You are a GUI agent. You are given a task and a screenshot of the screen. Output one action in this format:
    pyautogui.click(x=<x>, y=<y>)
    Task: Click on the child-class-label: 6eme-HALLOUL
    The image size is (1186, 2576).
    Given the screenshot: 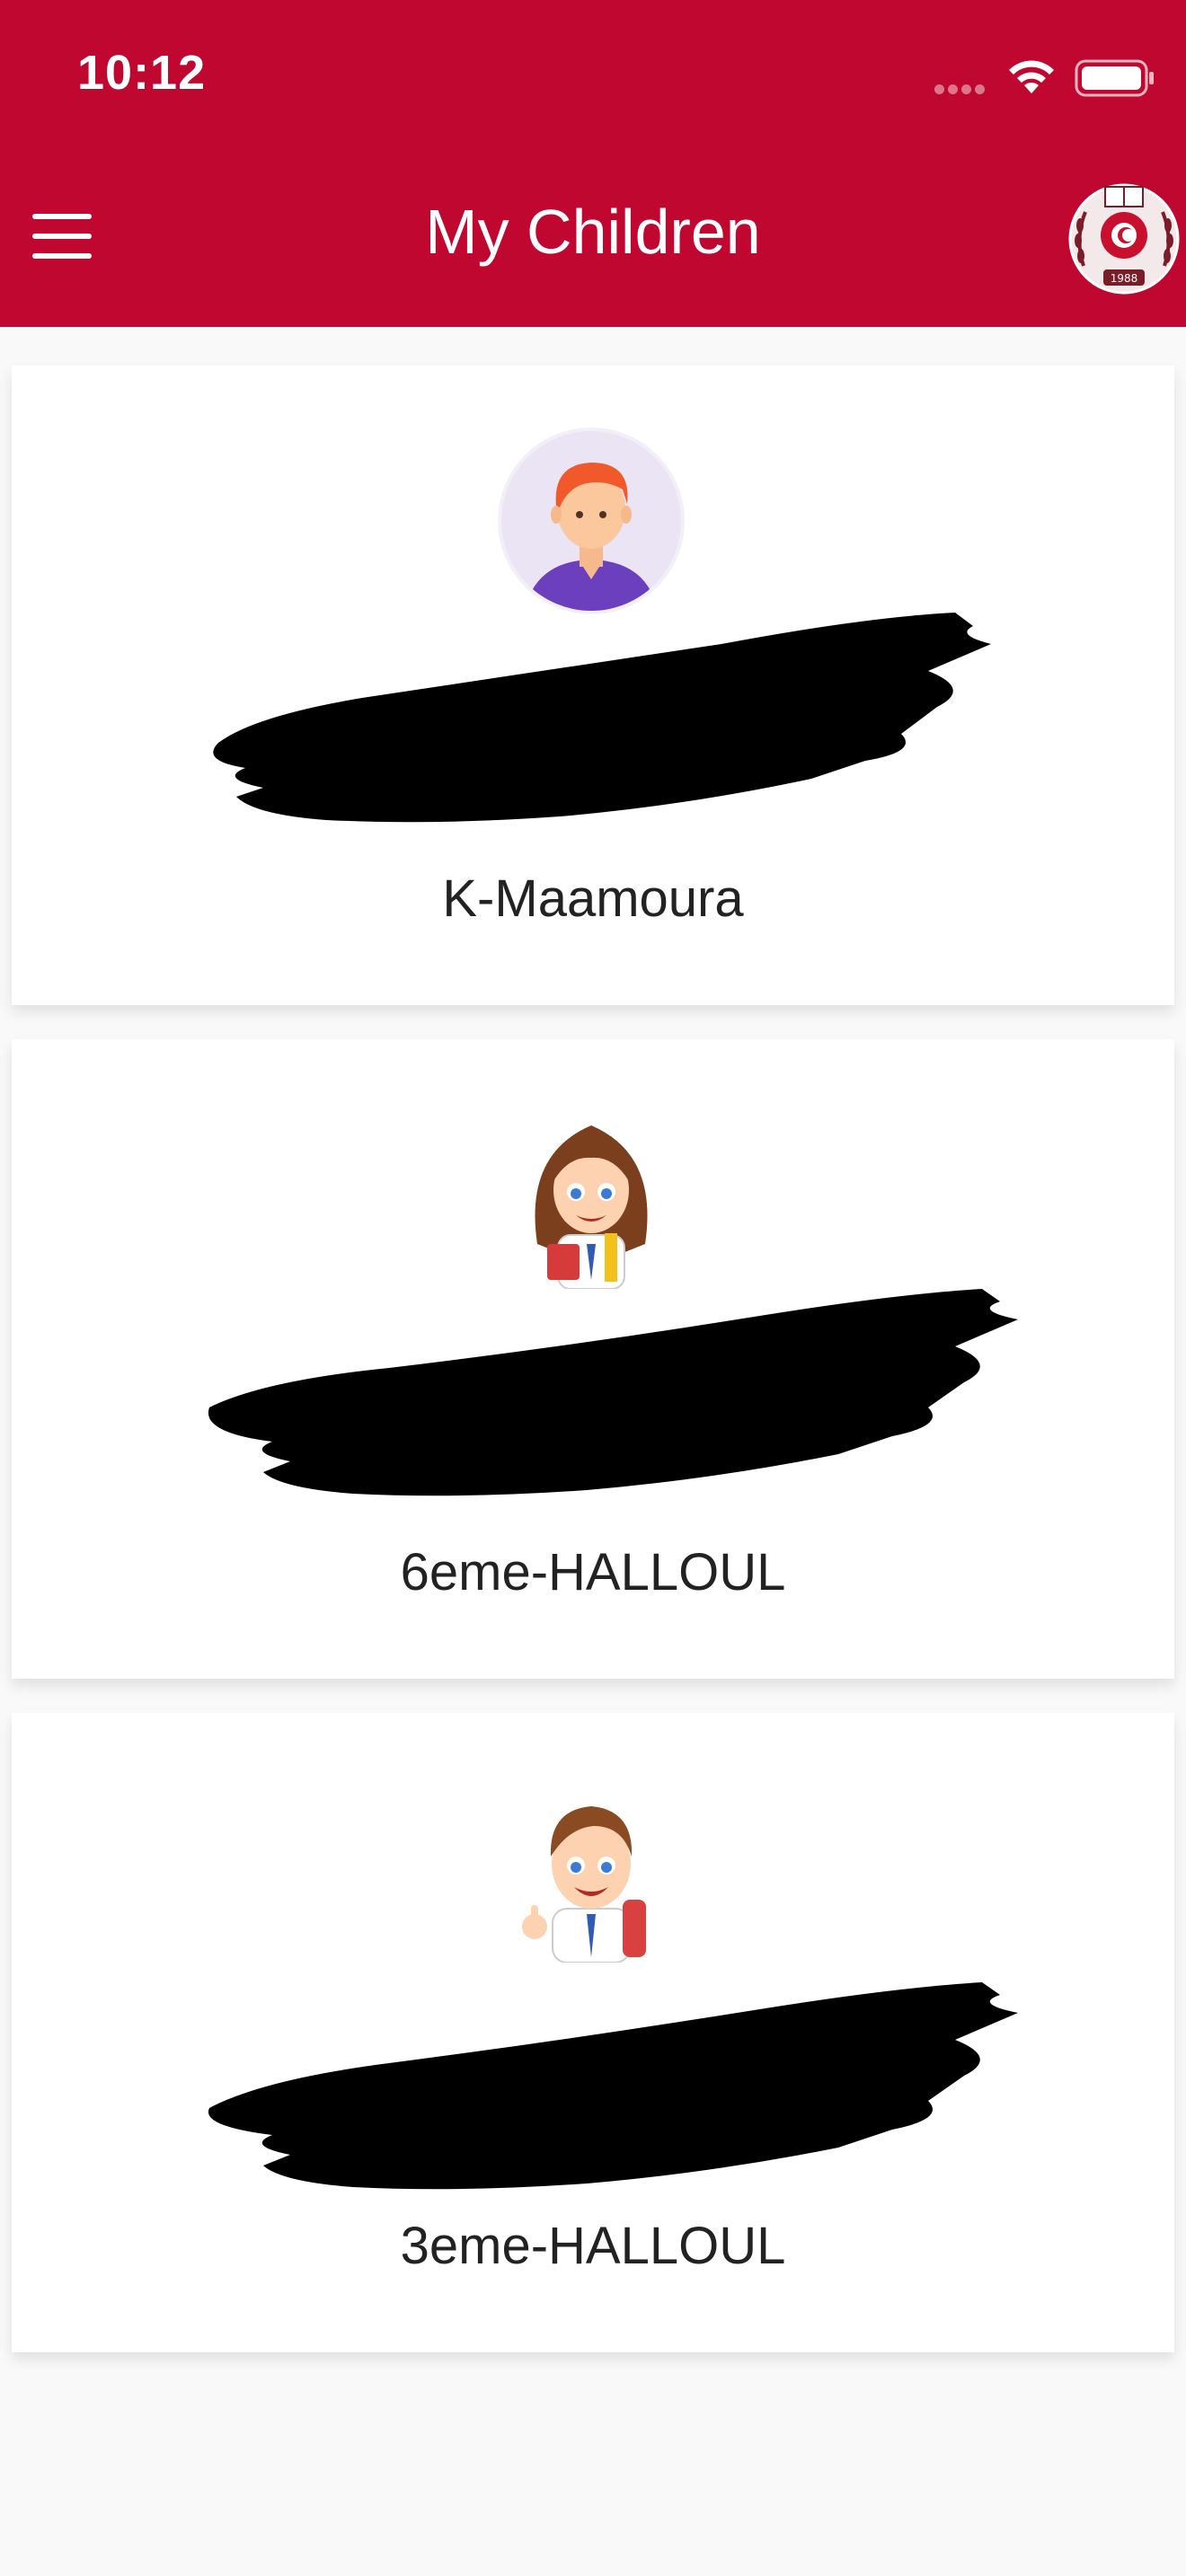 What is the action you would take?
    pyautogui.click(x=593, y=1572)
    